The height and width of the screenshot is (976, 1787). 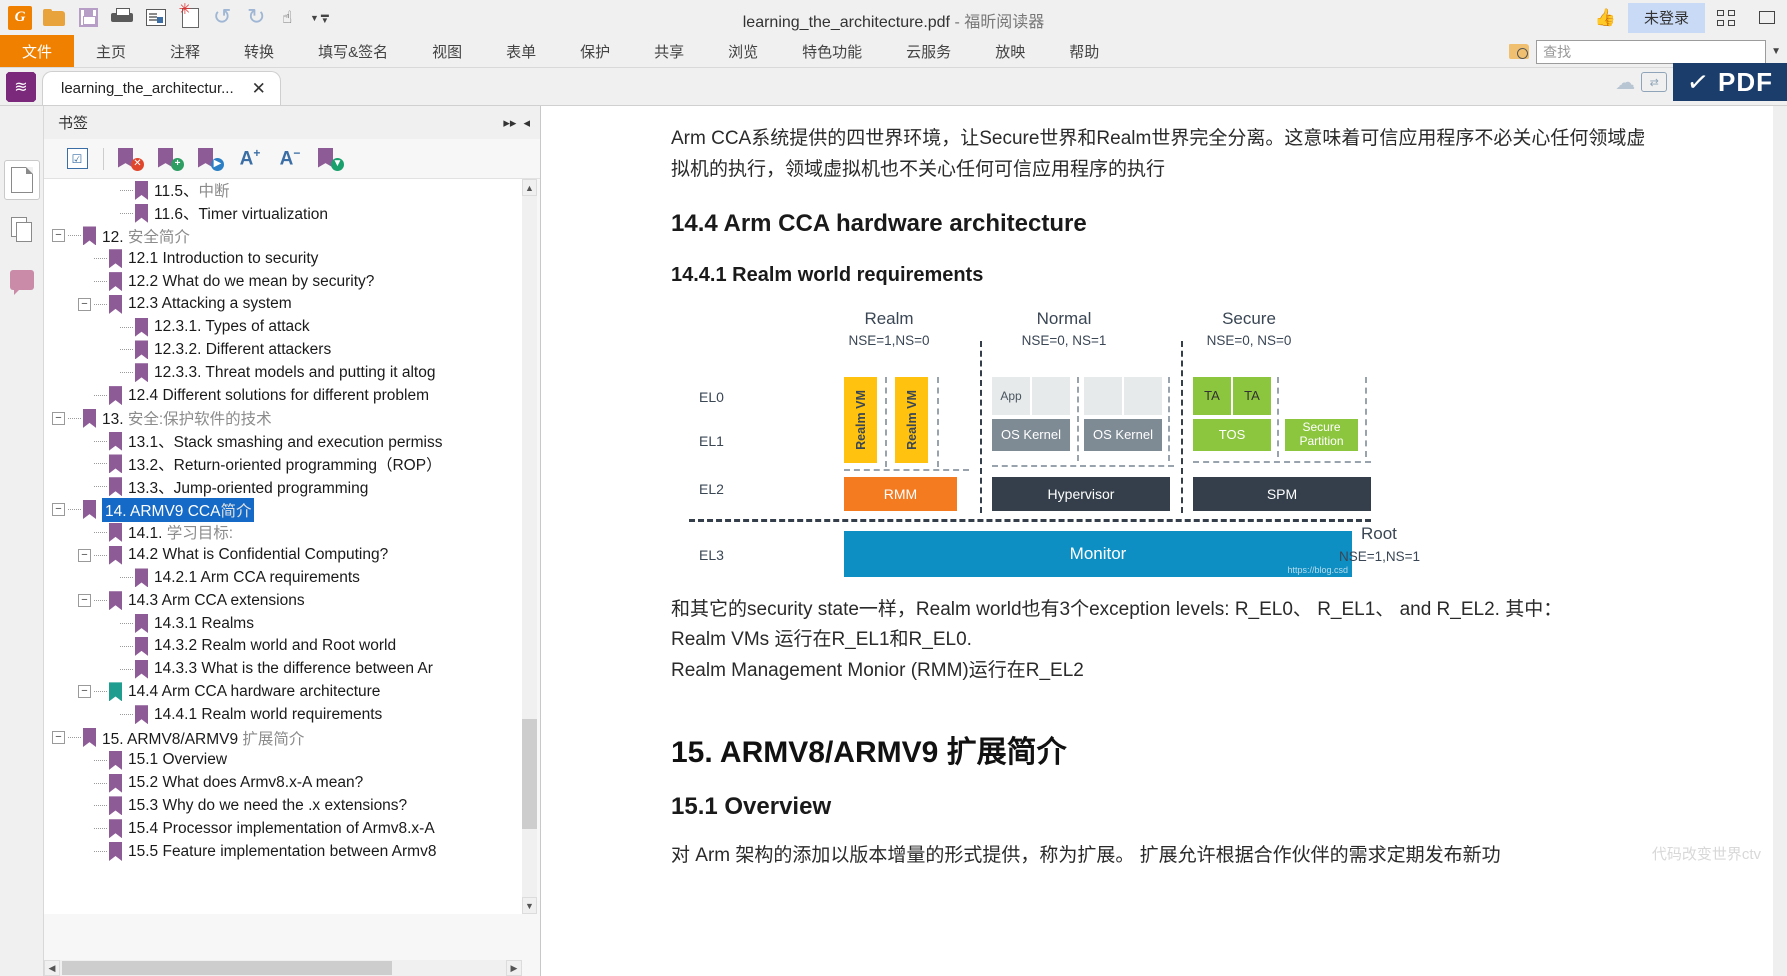 I want to click on bookmark-item: 14.3.2 Realm world and Root world, so click(x=283, y=646).